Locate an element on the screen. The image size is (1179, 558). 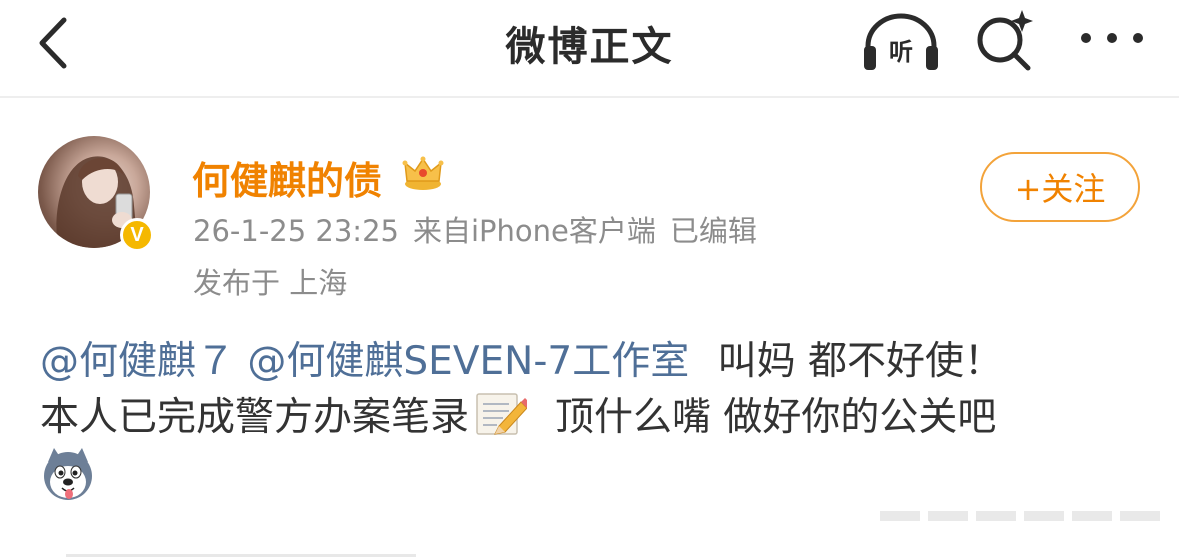
husky-dog-emoji is located at coordinates (68, 474).